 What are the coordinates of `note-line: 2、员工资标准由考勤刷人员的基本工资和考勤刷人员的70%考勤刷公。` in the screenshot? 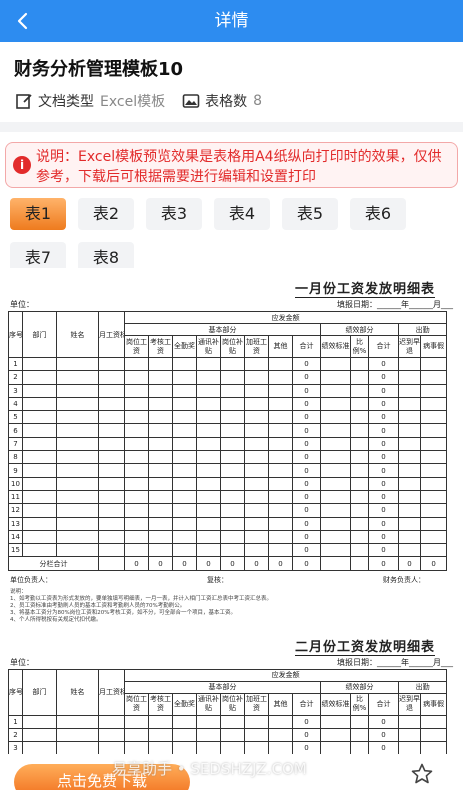 It's located at (98, 605).